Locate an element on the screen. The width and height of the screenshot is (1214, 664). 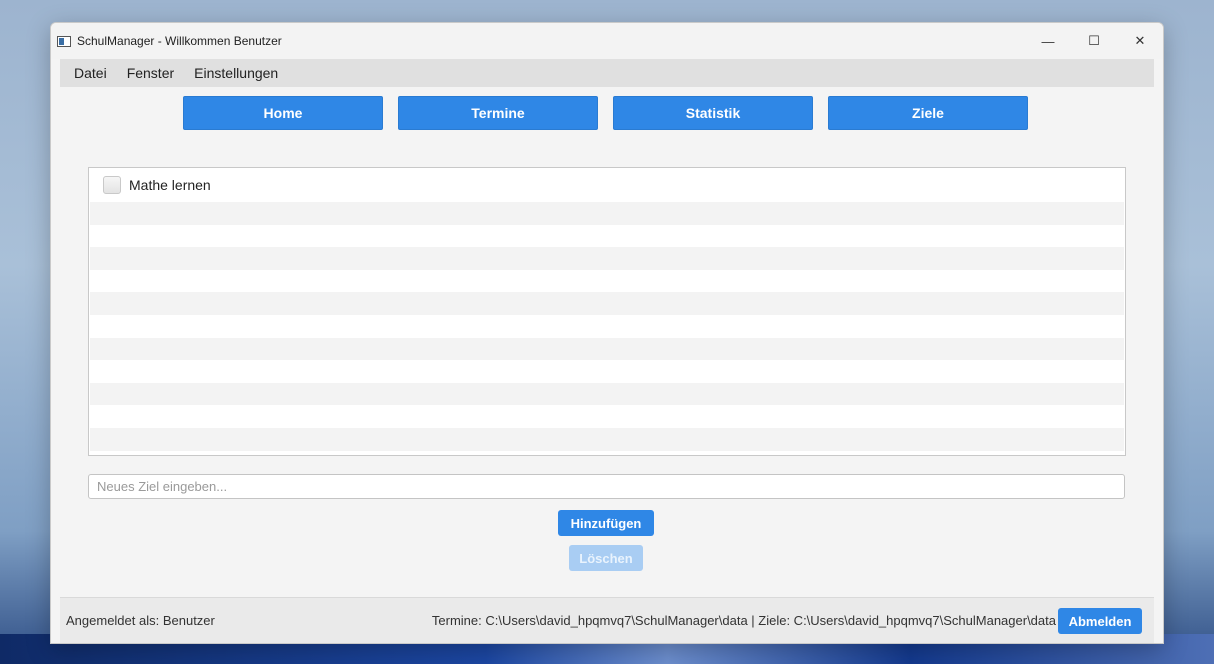
window-title: SchulManager - Willkommen Benutzer is located at coordinates (179, 41).